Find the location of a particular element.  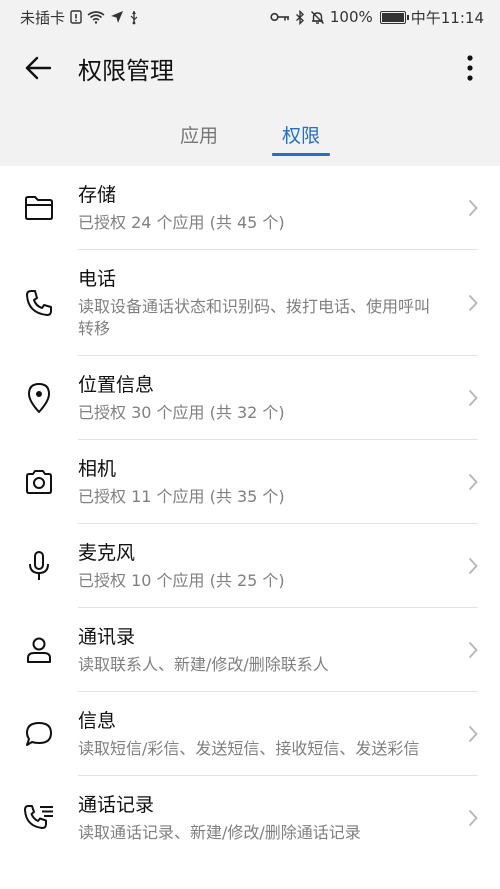

tab-label: 应用 is located at coordinates (198, 135).